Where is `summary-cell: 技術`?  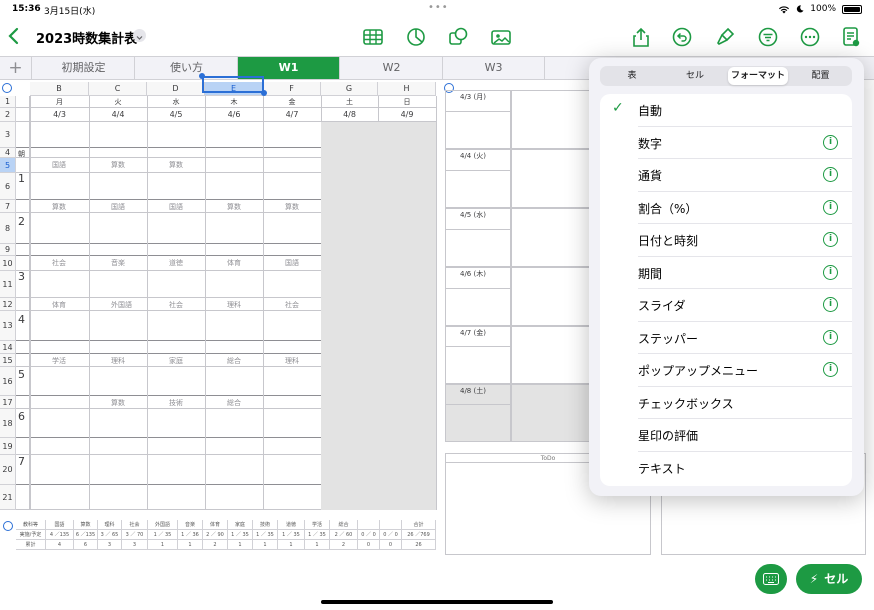
summary-cell: 技術 is located at coordinates (265, 525).